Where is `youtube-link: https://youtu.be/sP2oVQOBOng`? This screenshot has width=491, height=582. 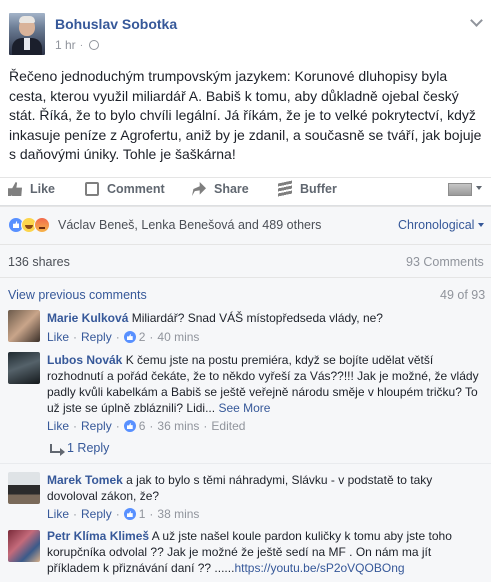
youtube-link: https://youtu.be/sP2oVQOBOng is located at coordinates (319, 568).